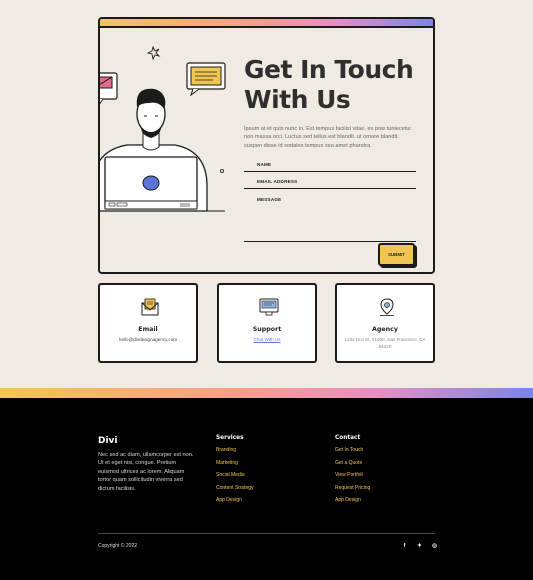 The width and height of the screenshot is (533, 580). Describe the element at coordinates (352, 478) in the screenshot. I see `contact-link-portfolio: View Portfoli` at that location.